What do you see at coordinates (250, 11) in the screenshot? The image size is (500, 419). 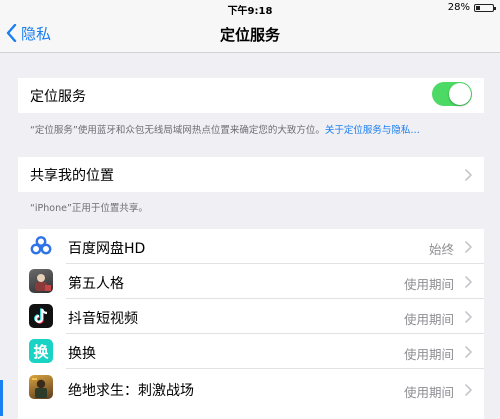 I see `status-time: 下午9:18` at bounding box center [250, 11].